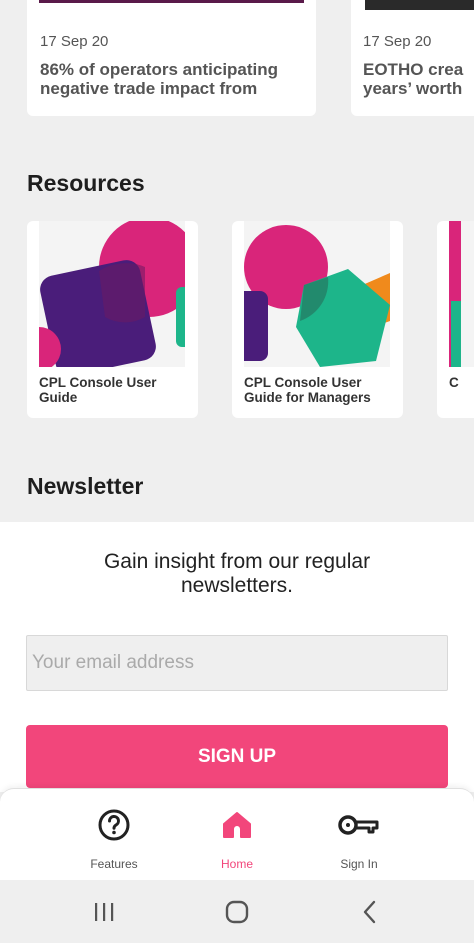 This screenshot has height=943, width=474. What do you see at coordinates (359, 825) in the screenshot?
I see `key-icon` at bounding box center [359, 825].